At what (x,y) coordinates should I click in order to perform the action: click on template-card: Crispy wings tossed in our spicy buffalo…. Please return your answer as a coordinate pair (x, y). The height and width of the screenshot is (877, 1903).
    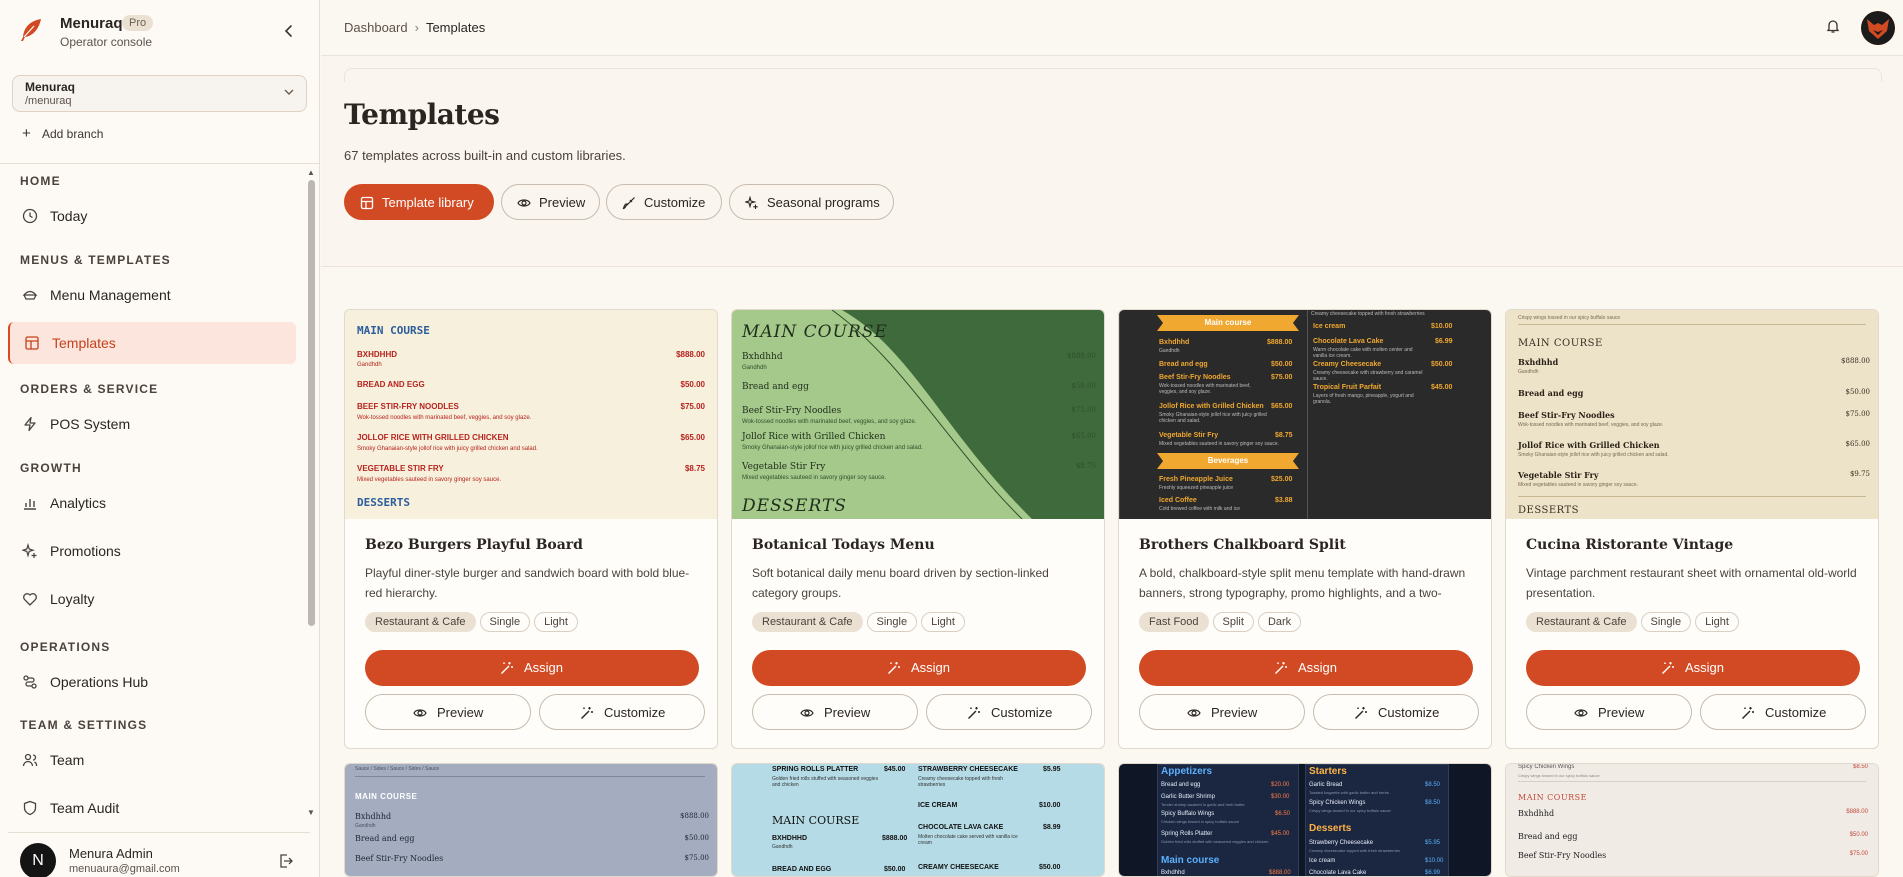
    Looking at the image, I should click on (1692, 529).